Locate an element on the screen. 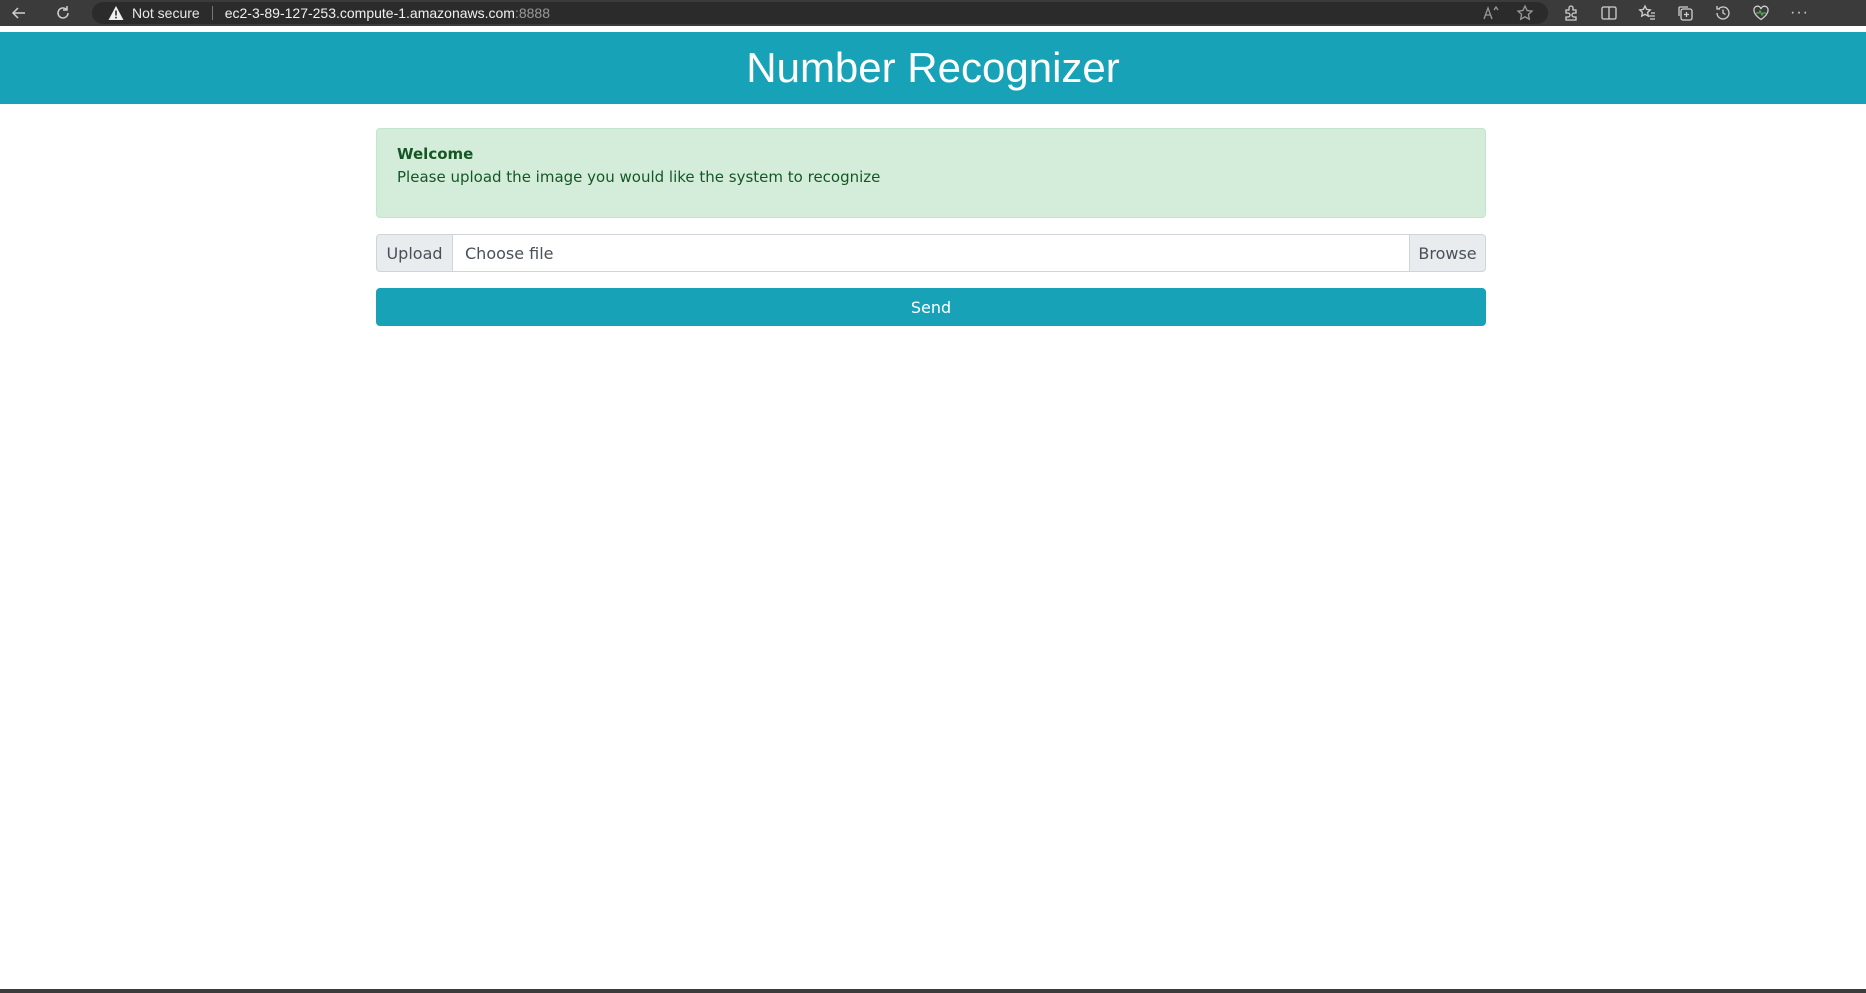 The height and width of the screenshot is (993, 1866). star-icon is located at coordinates (1525, 13).